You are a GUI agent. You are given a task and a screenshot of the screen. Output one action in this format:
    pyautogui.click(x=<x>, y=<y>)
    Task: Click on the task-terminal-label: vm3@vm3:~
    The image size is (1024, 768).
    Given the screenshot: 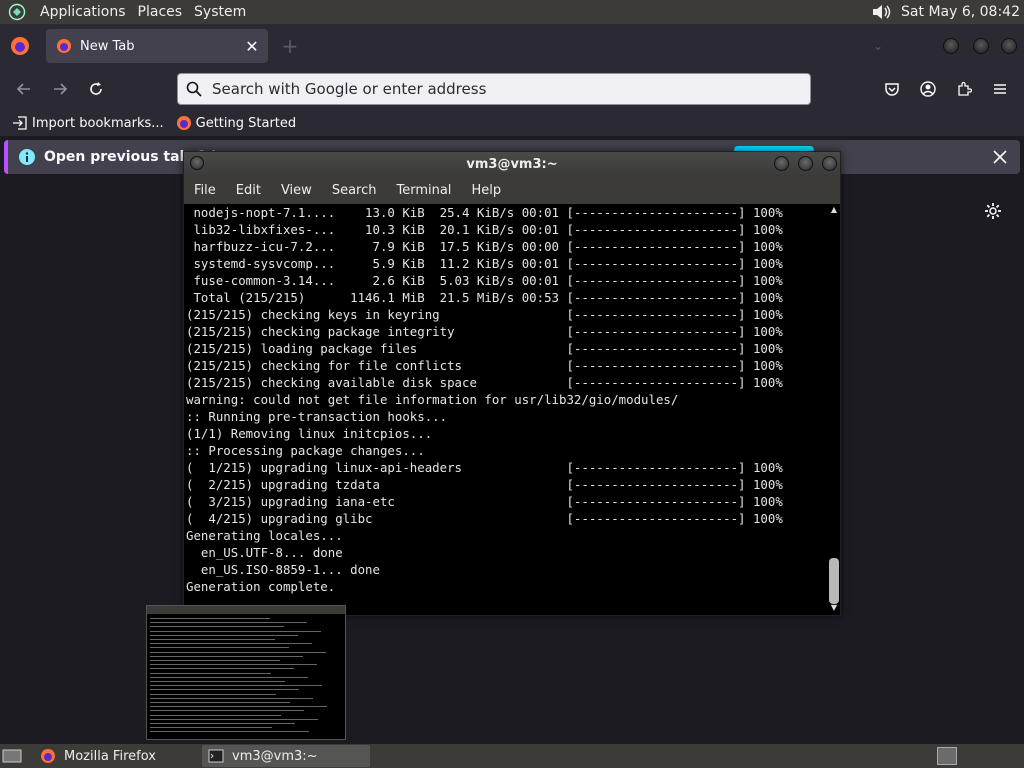 What is the action you would take?
    pyautogui.click(x=275, y=756)
    